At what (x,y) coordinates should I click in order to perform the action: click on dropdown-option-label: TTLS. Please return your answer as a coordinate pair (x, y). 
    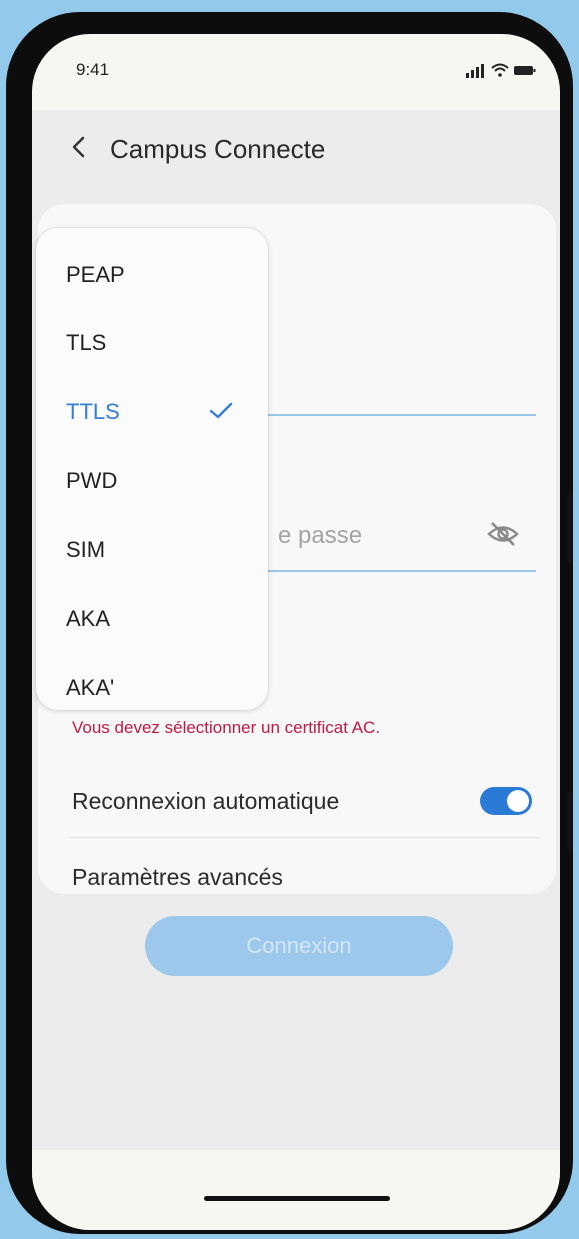
    Looking at the image, I should click on (93, 411).